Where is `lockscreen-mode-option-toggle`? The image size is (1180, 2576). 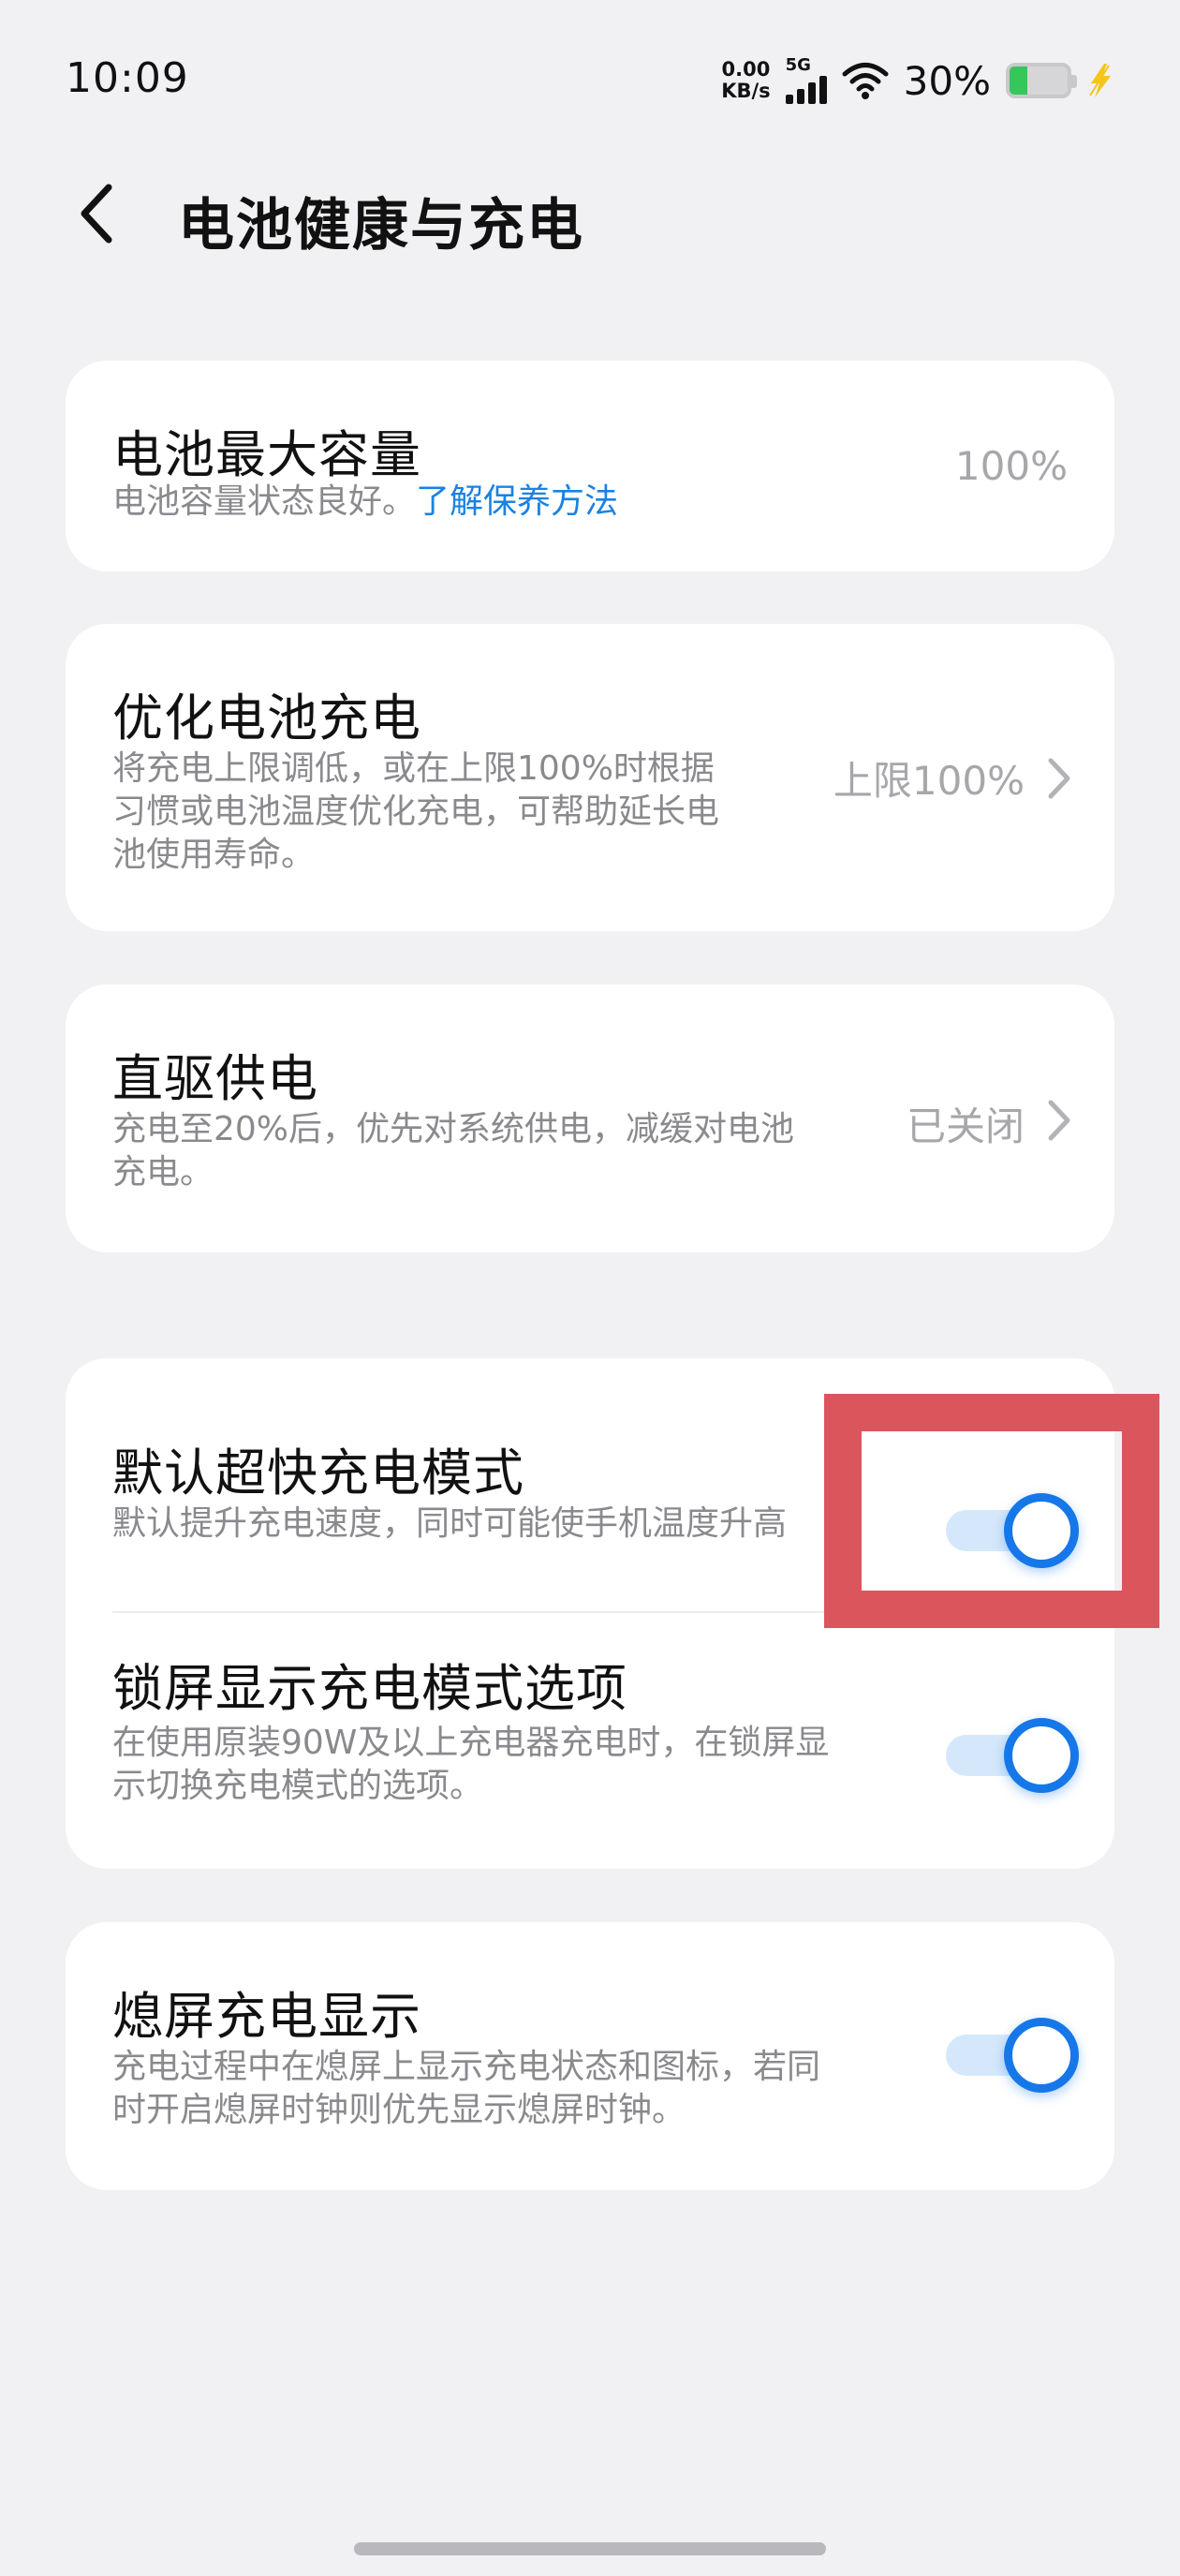
lockscreen-mode-option-toggle is located at coordinates (1012, 1755).